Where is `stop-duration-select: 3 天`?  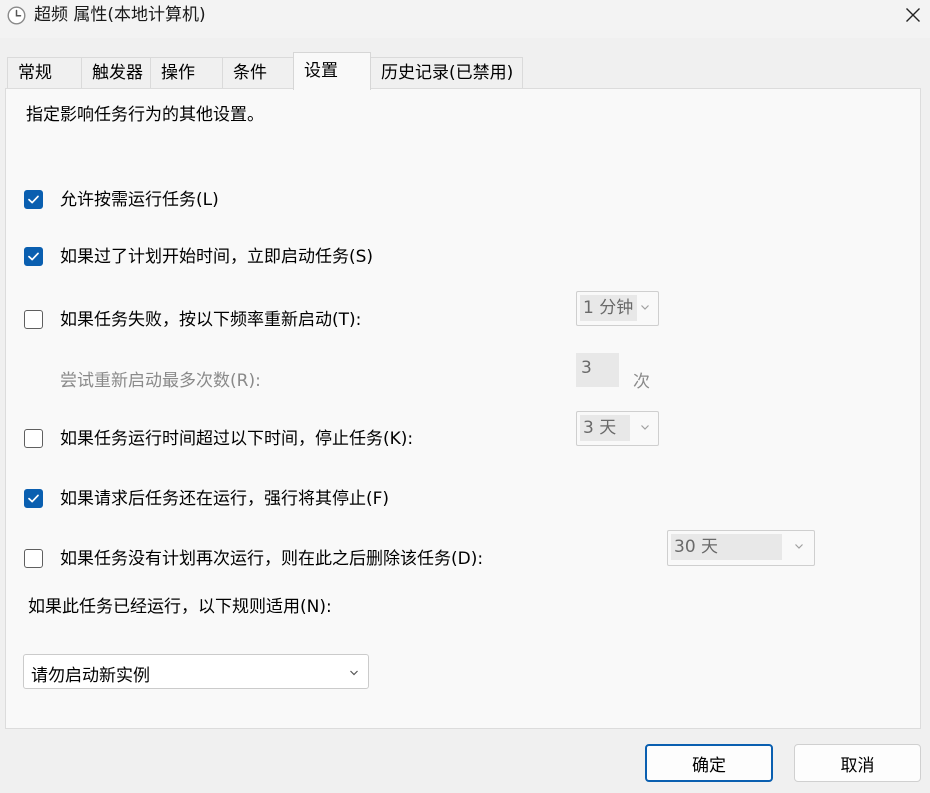 stop-duration-select: 3 天 is located at coordinates (617, 428).